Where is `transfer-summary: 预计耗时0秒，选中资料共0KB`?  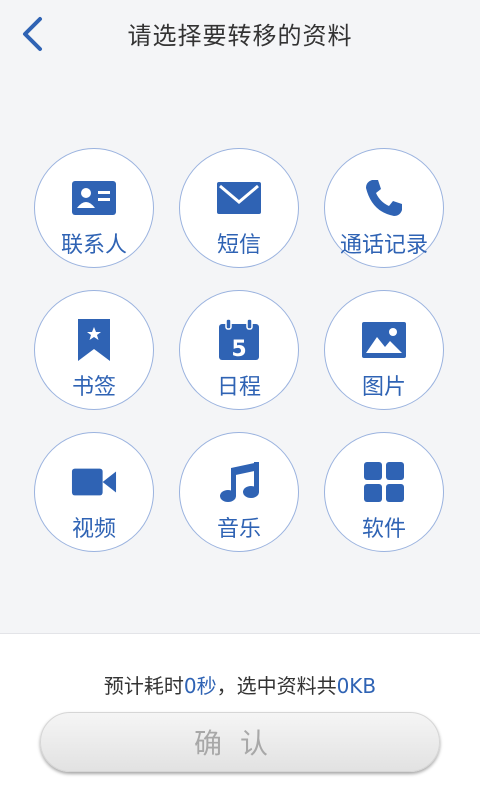
transfer-summary: 预计耗时0秒，选中资料共0KB is located at coordinates (240, 684).